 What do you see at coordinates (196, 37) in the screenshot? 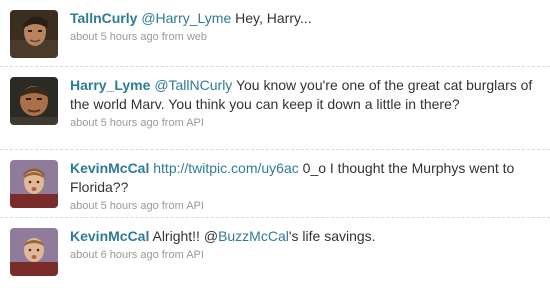
I see `tweet-source: web` at bounding box center [196, 37].